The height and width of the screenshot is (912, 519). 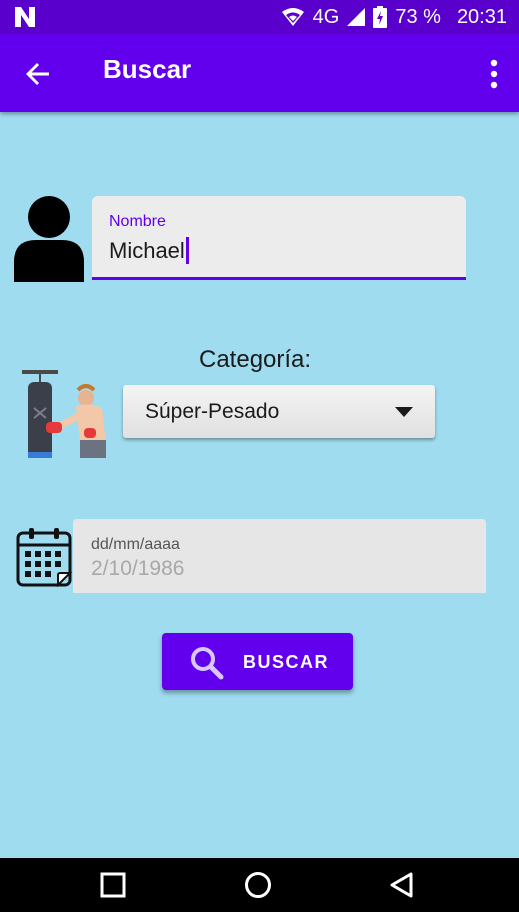 I want to click on status-bar: 4G 73 % 20:31, so click(x=259, y=17).